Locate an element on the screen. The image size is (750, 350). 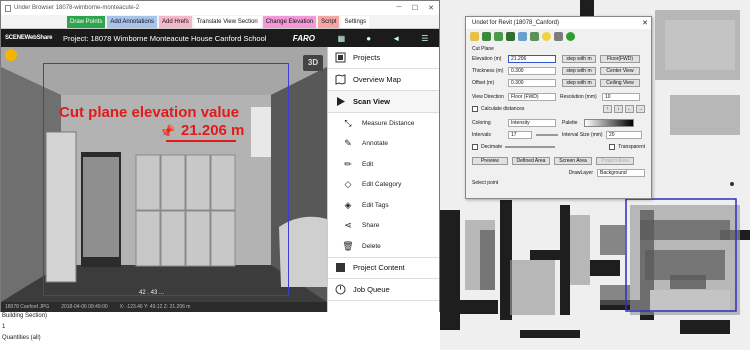
maximize-icon: ☐ is located at coordinates (415, 8).